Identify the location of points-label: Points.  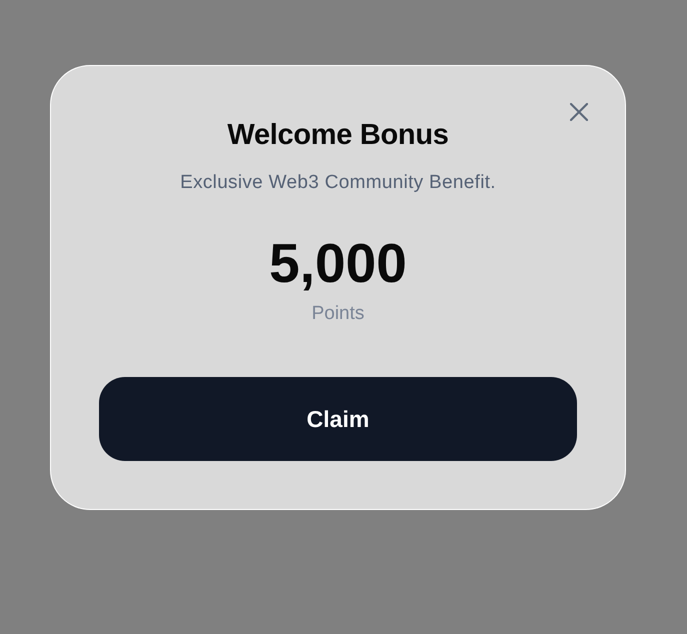
(338, 314).